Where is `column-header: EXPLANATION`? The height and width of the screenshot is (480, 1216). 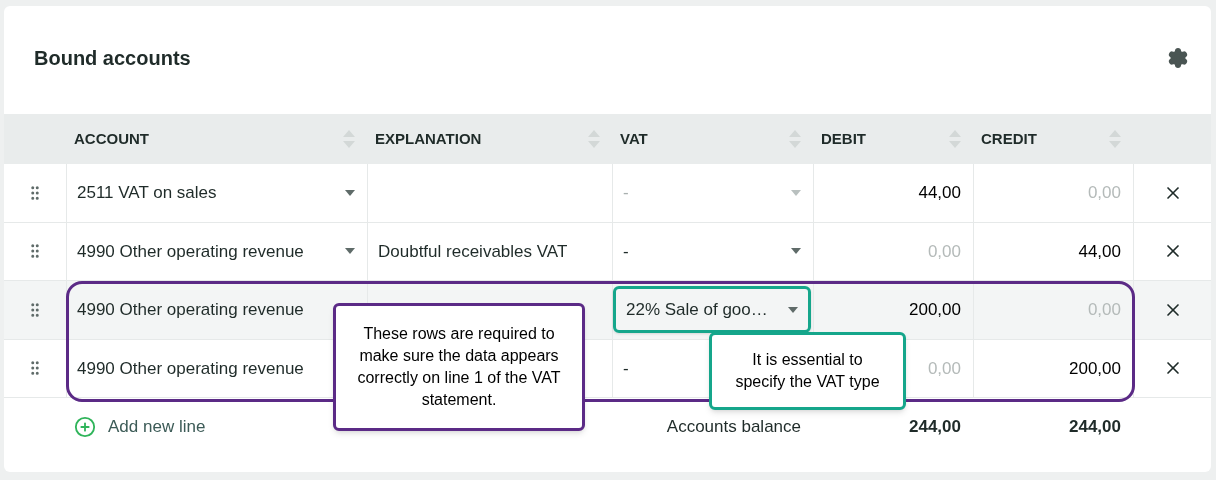 column-header: EXPLANATION is located at coordinates (428, 139).